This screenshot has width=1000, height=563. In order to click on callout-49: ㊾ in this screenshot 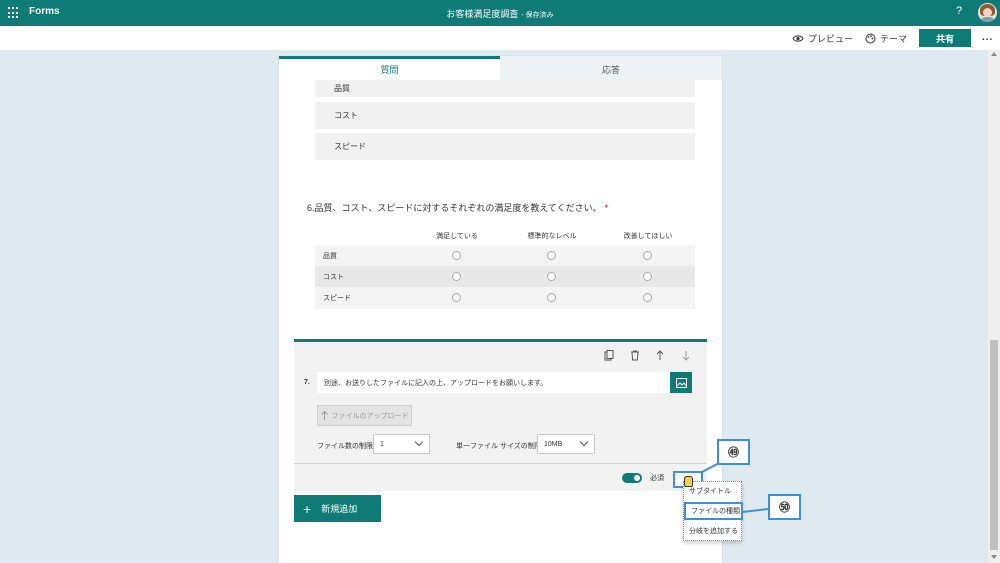, I will do `click(733, 452)`.